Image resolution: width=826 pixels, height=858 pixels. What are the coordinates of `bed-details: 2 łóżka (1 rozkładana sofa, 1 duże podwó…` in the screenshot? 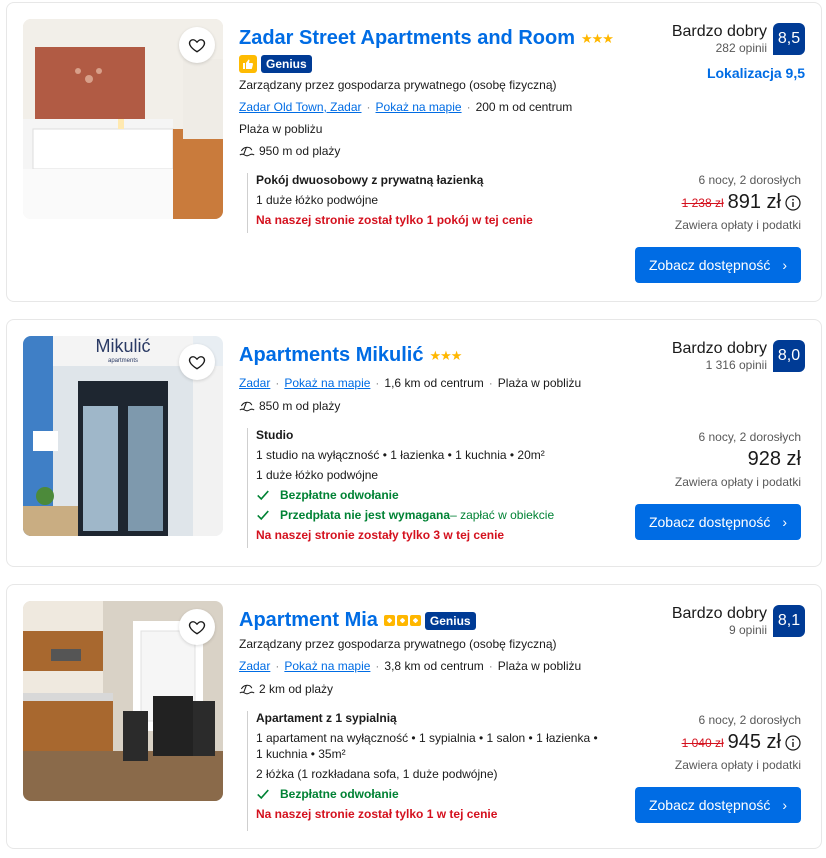 It's located at (377, 774).